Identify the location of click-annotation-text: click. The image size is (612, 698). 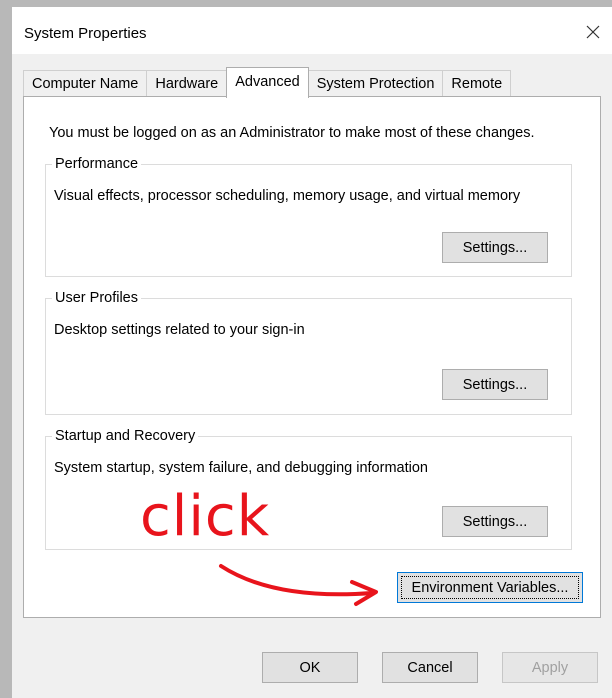
(205, 516).